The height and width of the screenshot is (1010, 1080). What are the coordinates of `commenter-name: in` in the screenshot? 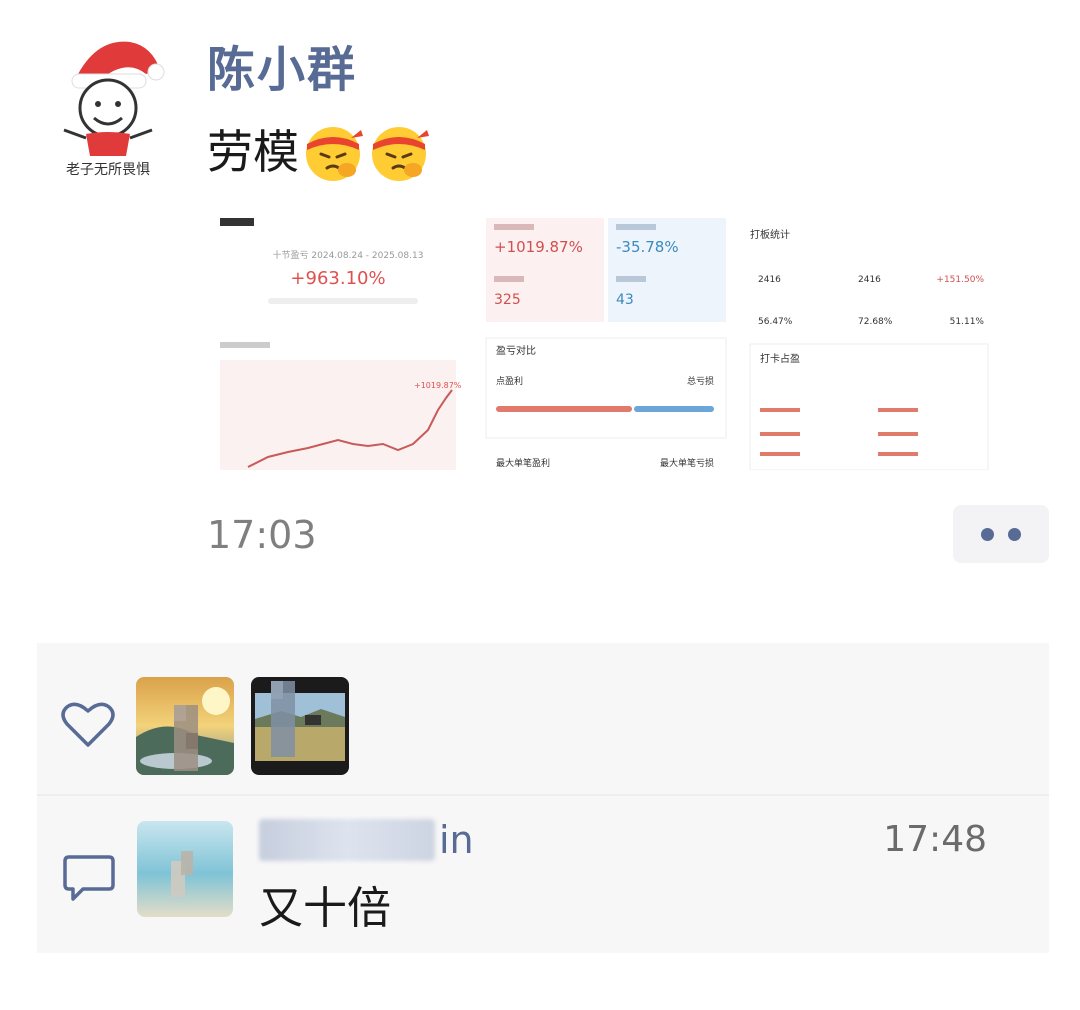 It's located at (366, 840).